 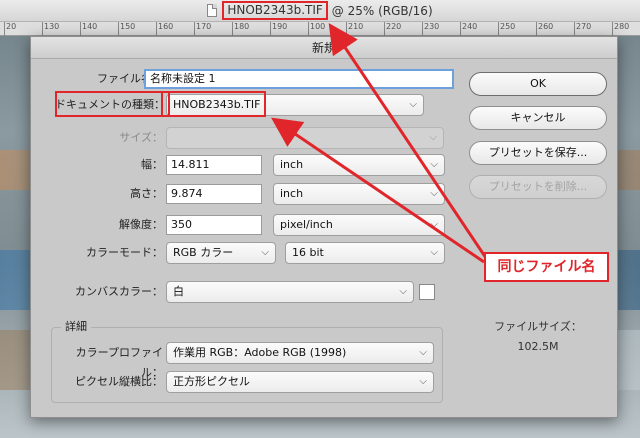 What do you see at coordinates (546, 267) in the screenshot?
I see `annotation-callout: 同じファイル名` at bounding box center [546, 267].